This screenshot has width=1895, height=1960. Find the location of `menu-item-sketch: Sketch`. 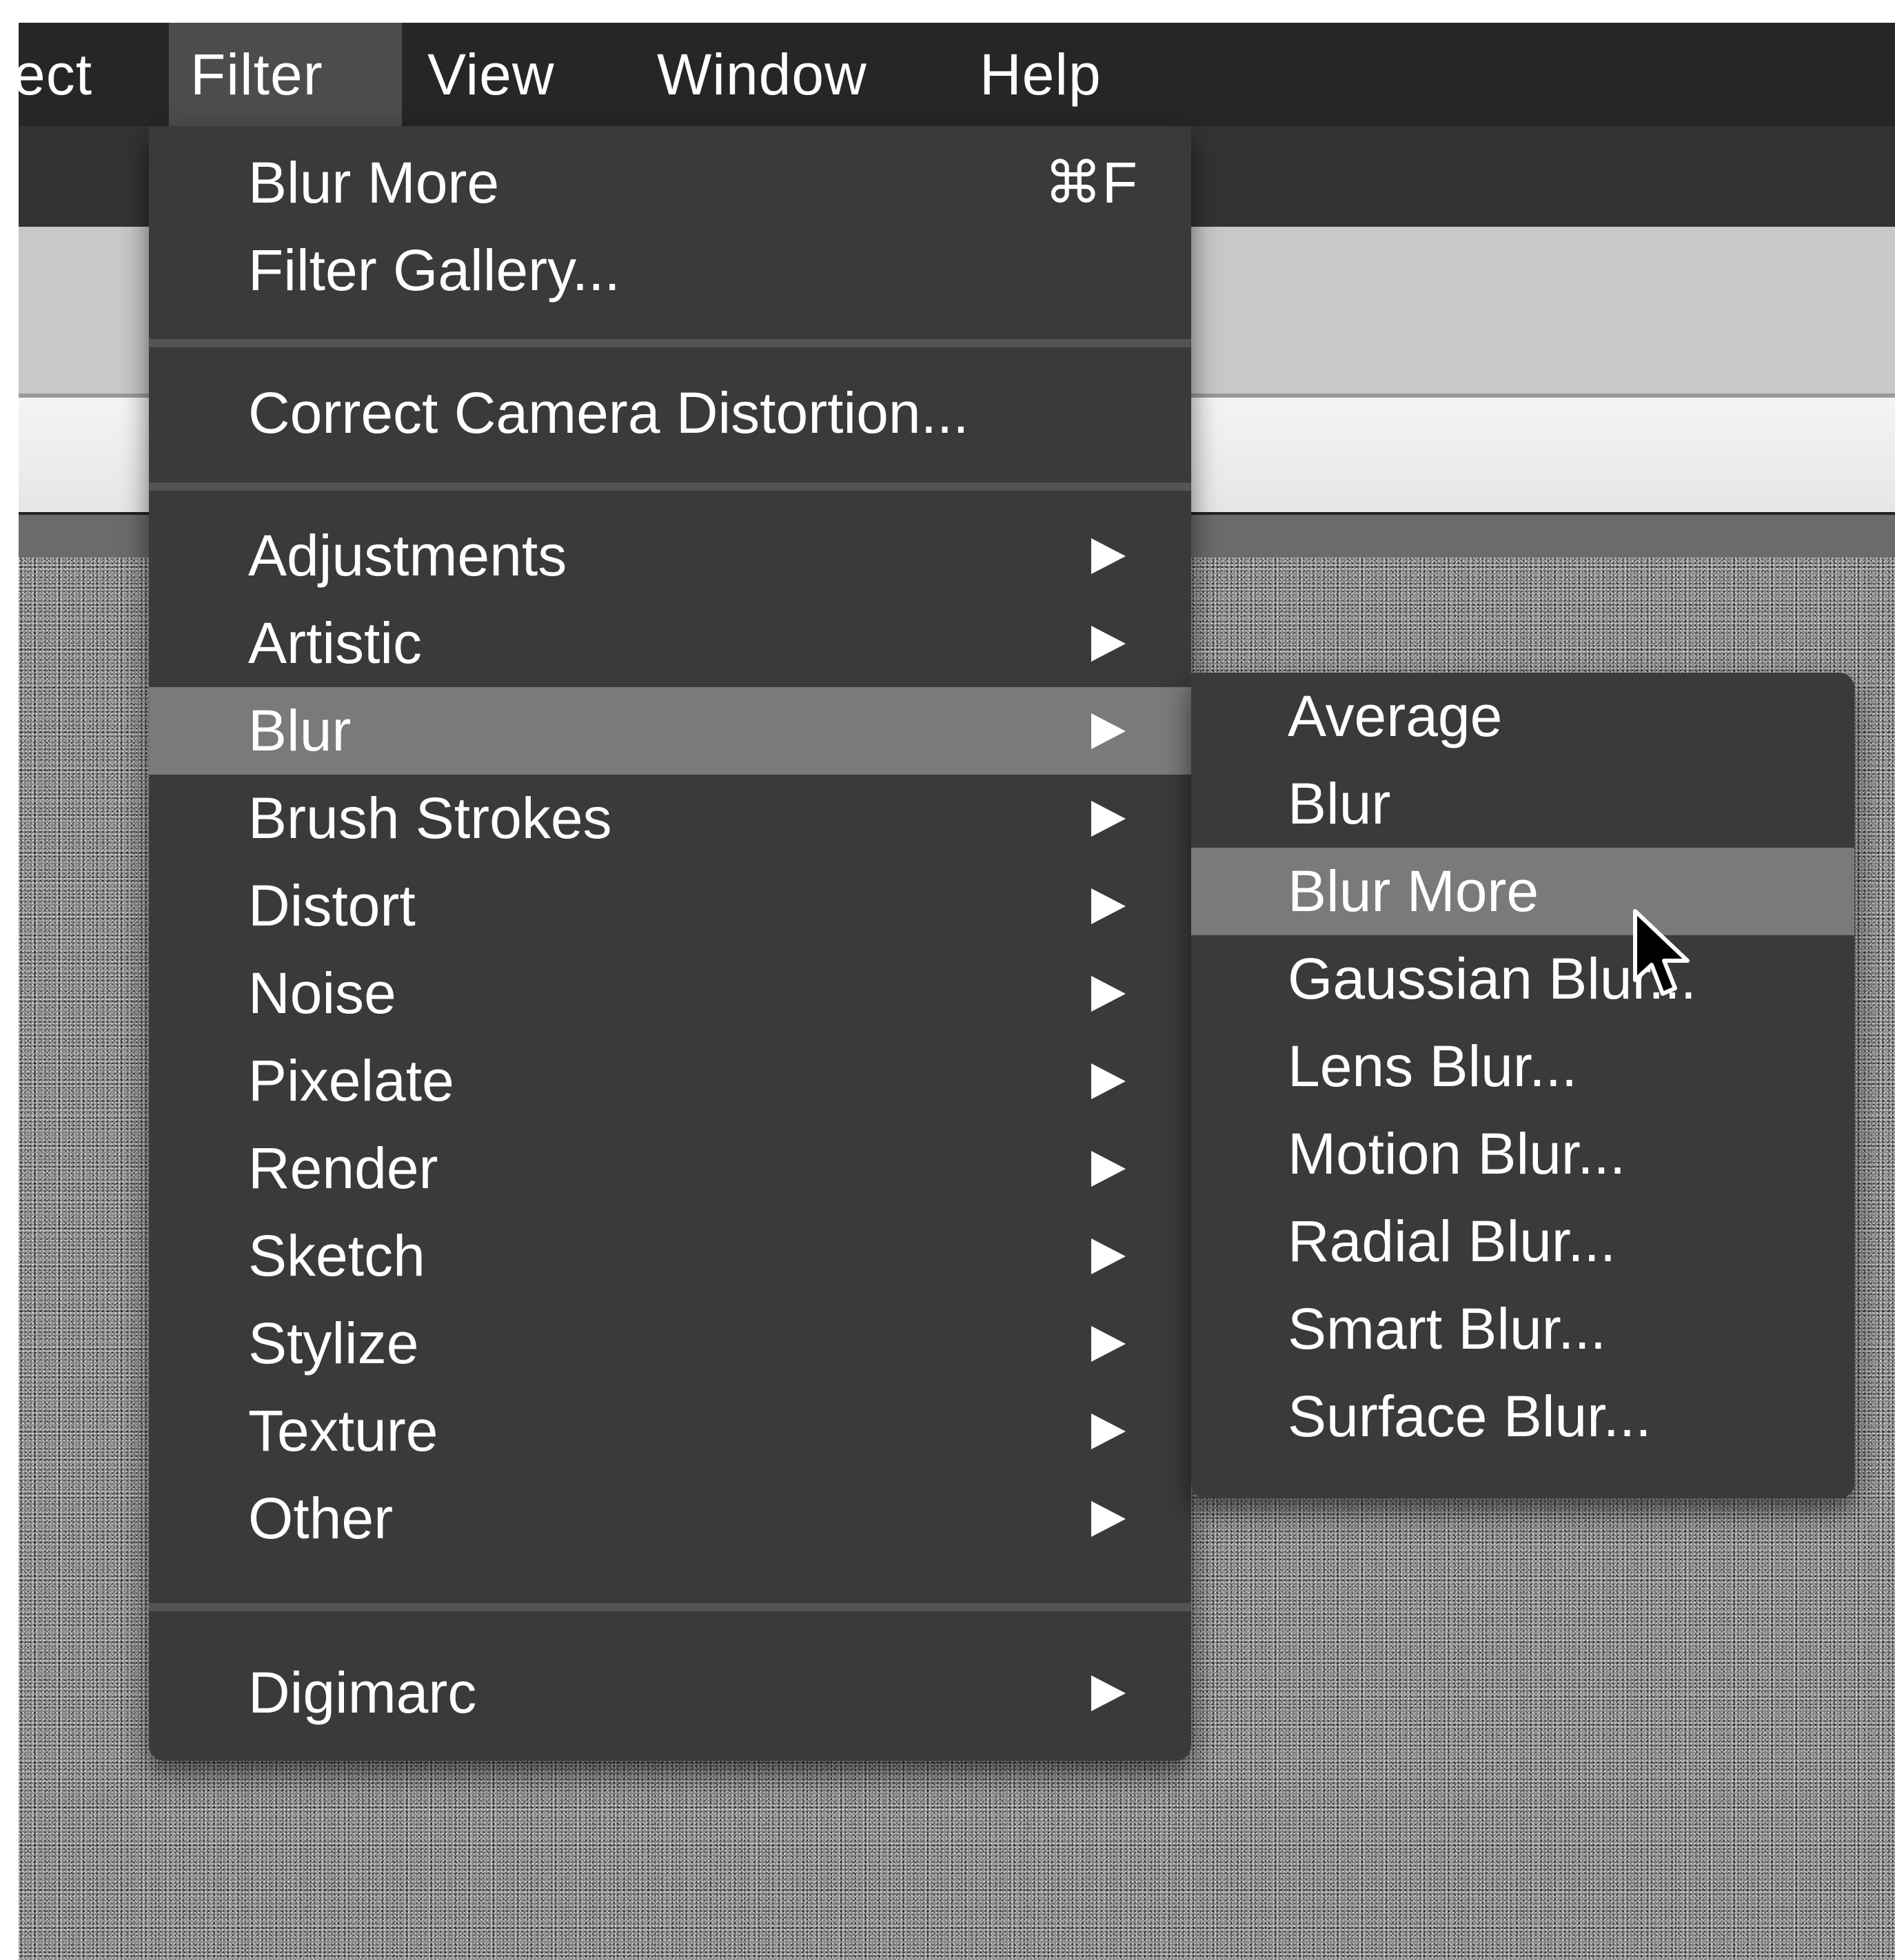

menu-item-sketch: Sketch is located at coordinates (670, 1256).